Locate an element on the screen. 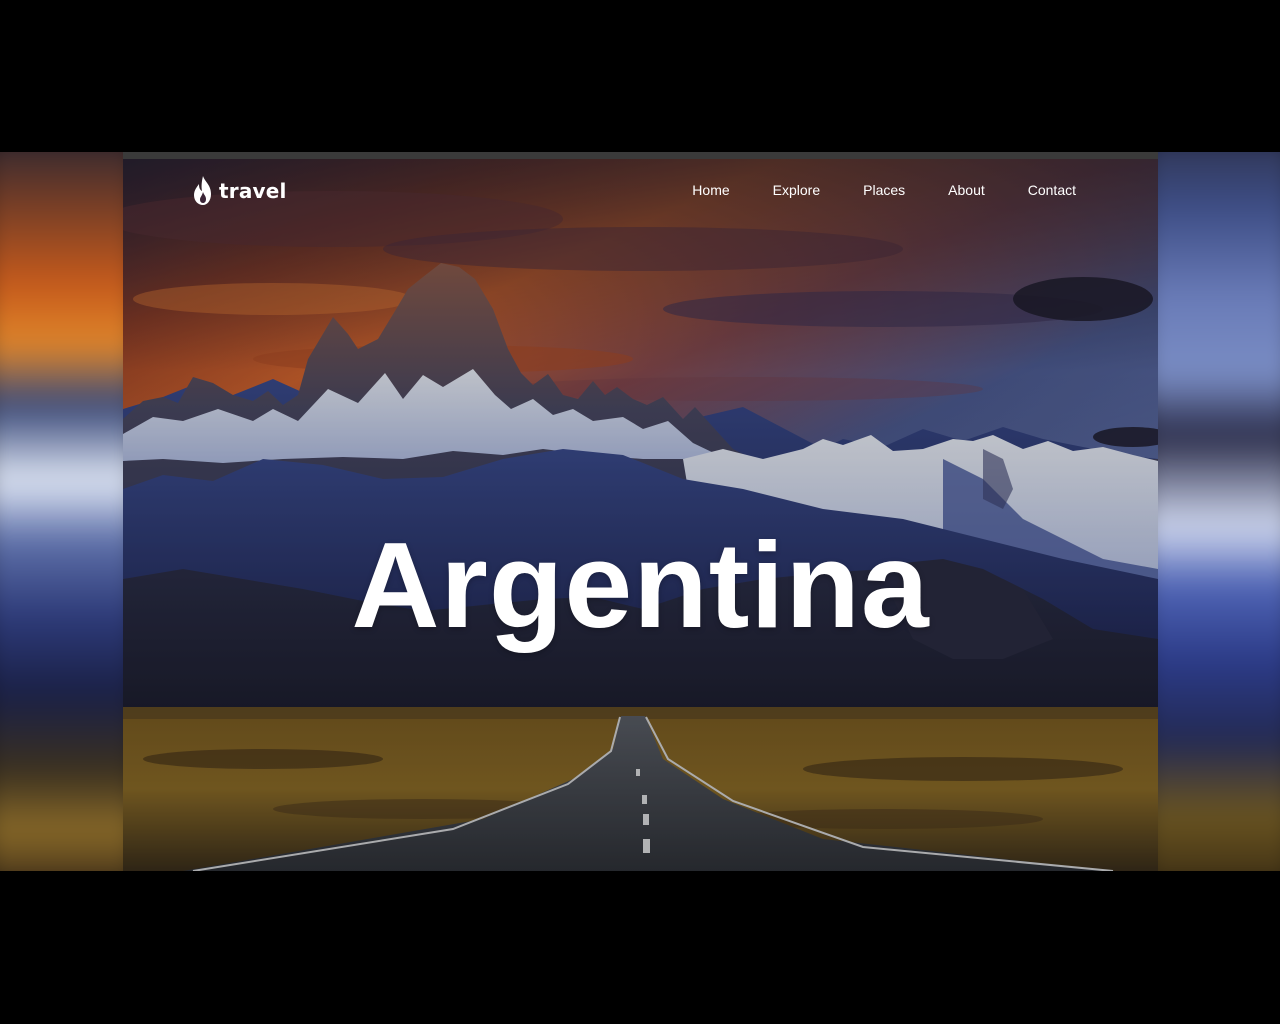  nav-about: About is located at coordinates (966, 190).